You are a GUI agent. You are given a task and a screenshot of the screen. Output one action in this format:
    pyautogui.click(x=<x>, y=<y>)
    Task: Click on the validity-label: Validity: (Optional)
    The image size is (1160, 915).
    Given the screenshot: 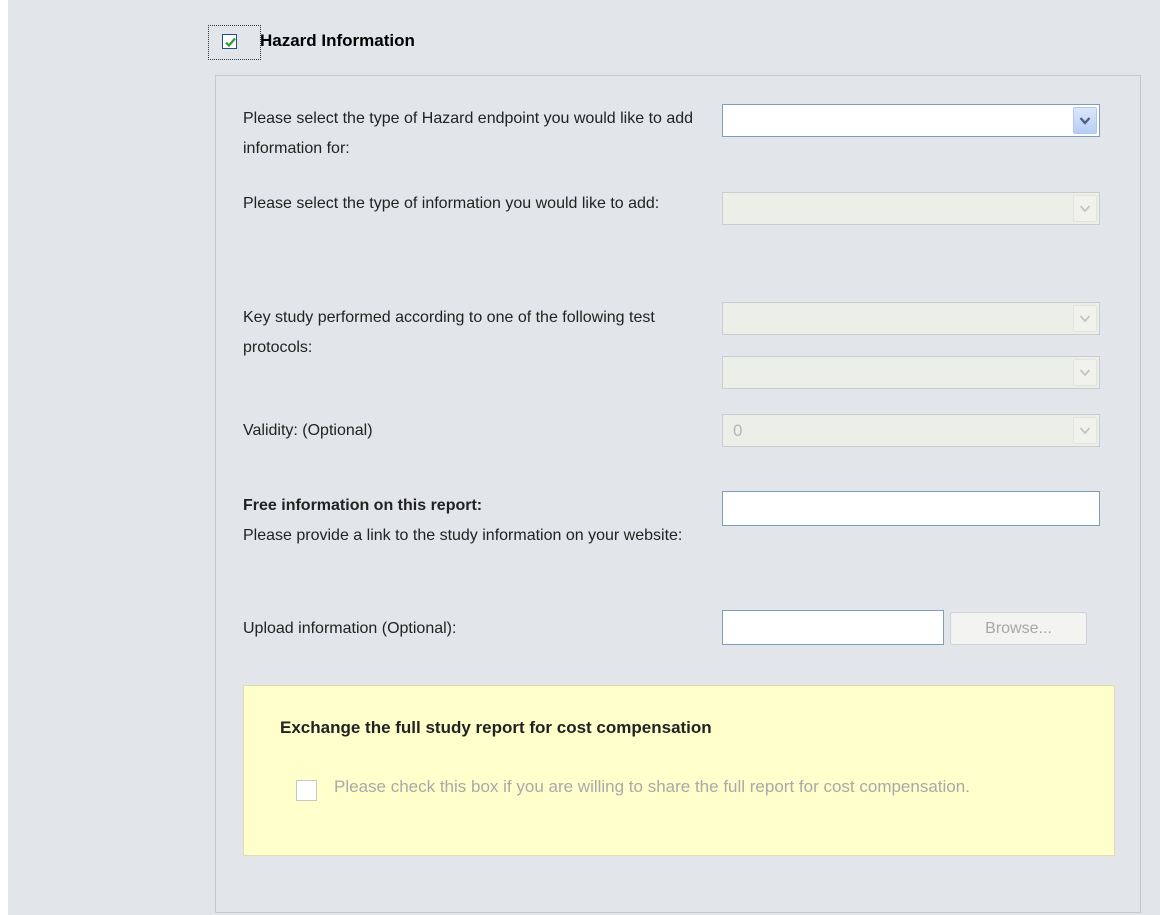 What is the action you would take?
    pyautogui.click(x=308, y=430)
    